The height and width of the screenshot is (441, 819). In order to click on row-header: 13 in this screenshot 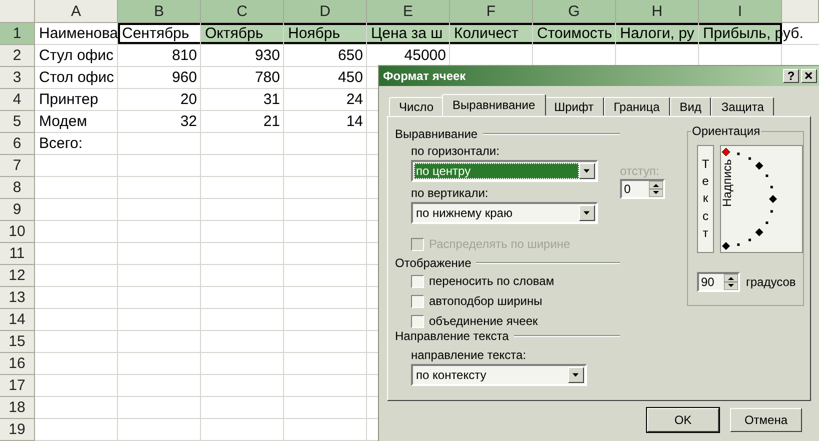, I will do `click(17, 298)`.